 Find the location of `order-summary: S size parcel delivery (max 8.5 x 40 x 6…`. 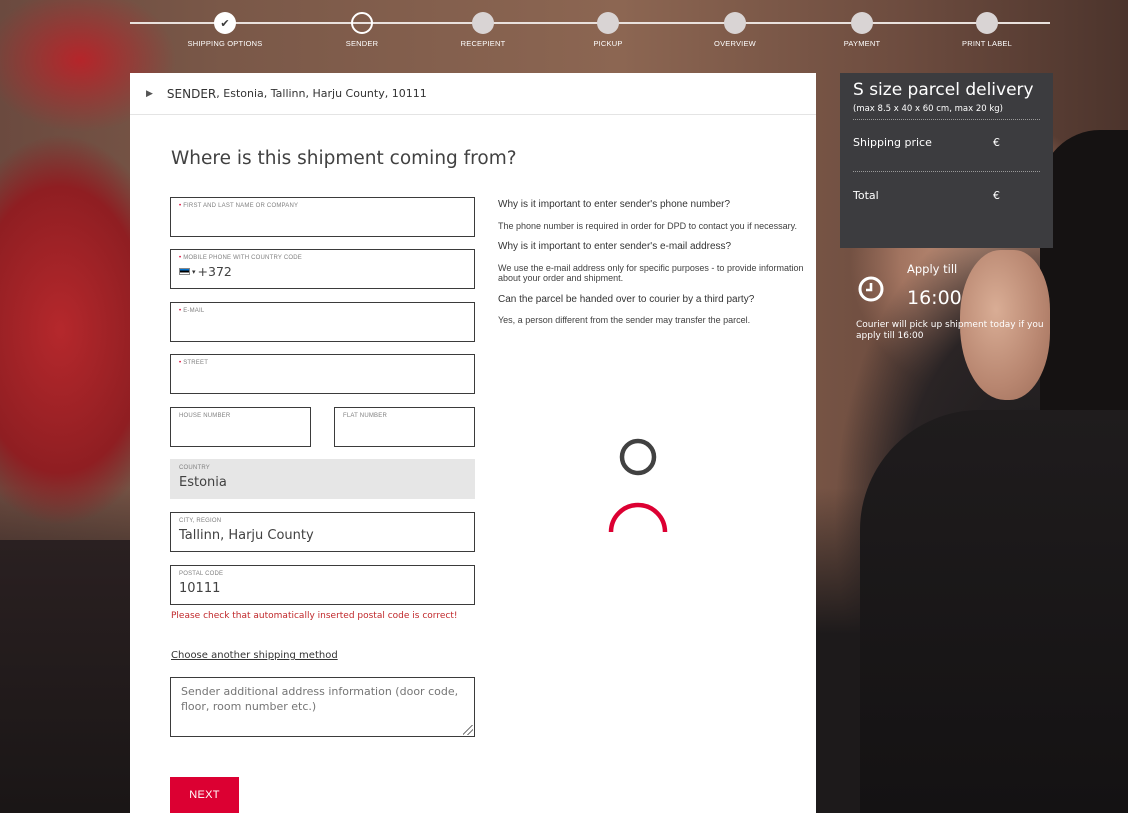

order-summary: S size parcel delivery (max 8.5 x 40 x 6… is located at coordinates (946, 160).